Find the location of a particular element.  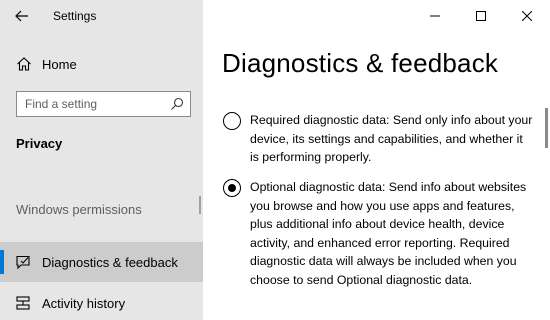

home-label: Home is located at coordinates (59, 64).